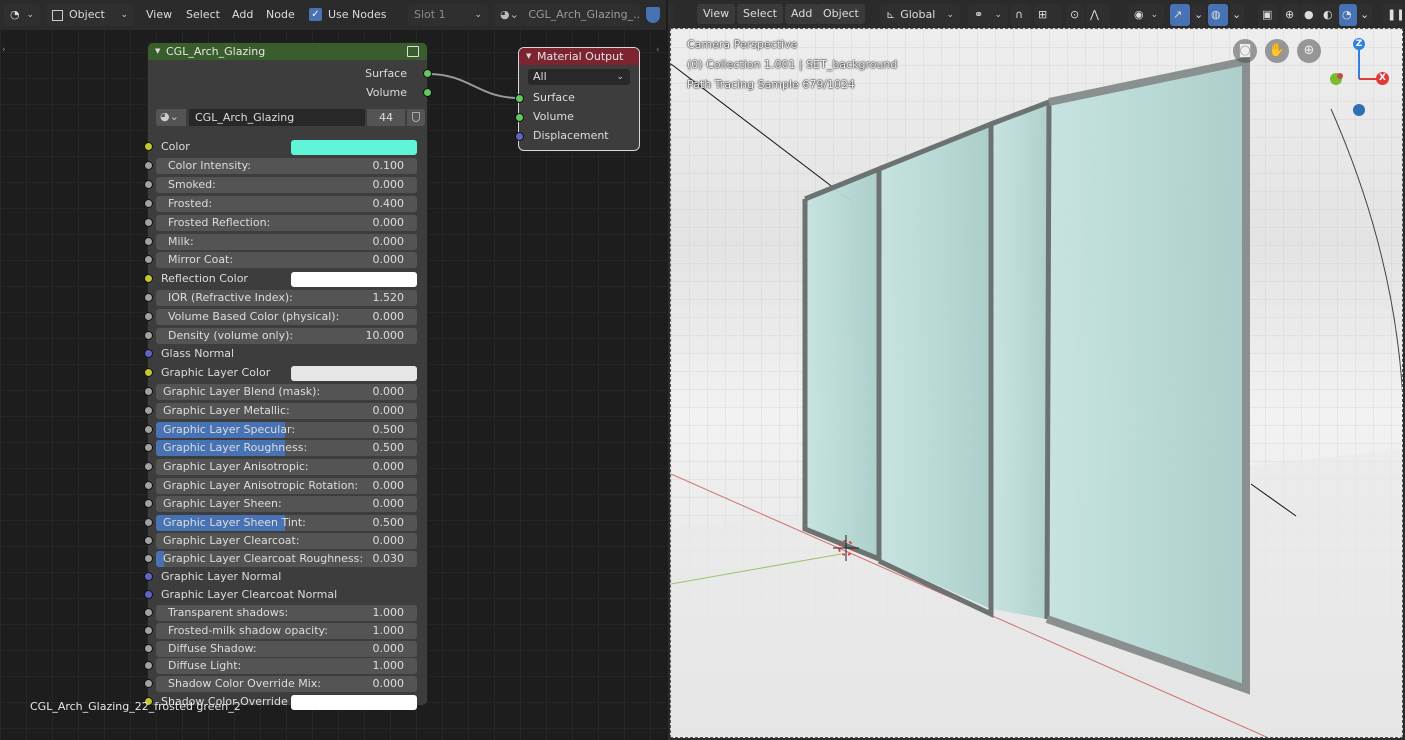 The width and height of the screenshot is (1405, 740). What do you see at coordinates (716, 14) in the screenshot?
I see `view-menu: View` at bounding box center [716, 14].